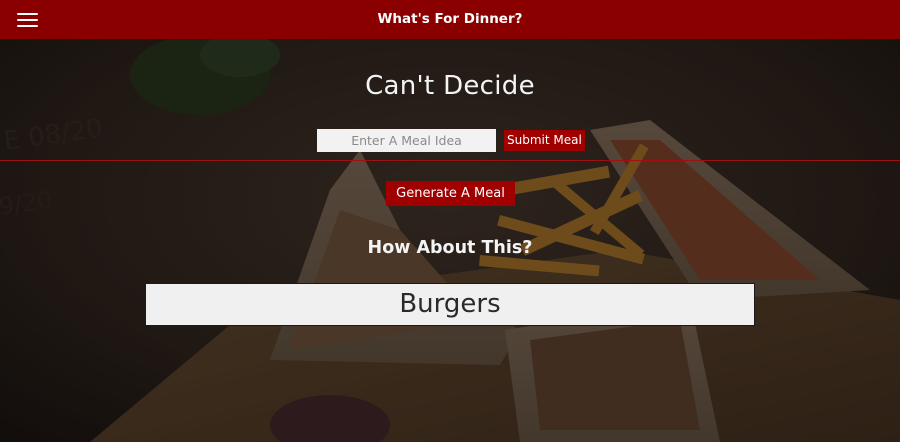 Image resolution: width=900 pixels, height=442 pixels. Describe the element at coordinates (450, 86) in the screenshot. I see `page-heading: Can't Decide` at that location.